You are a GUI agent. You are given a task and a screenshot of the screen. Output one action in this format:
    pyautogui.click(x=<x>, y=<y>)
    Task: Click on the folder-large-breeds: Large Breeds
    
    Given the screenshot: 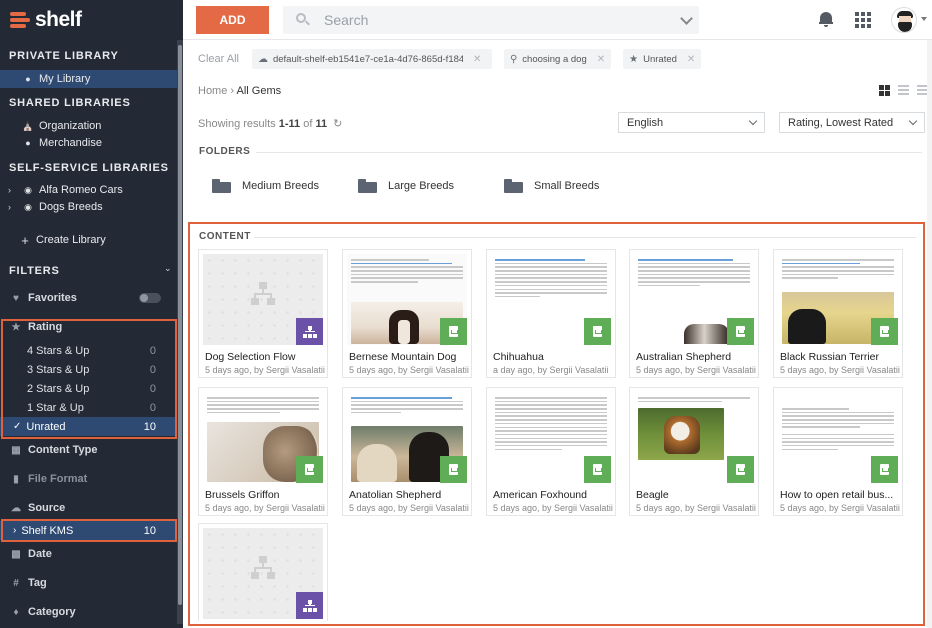 What is the action you would take?
    pyautogui.click(x=406, y=186)
    